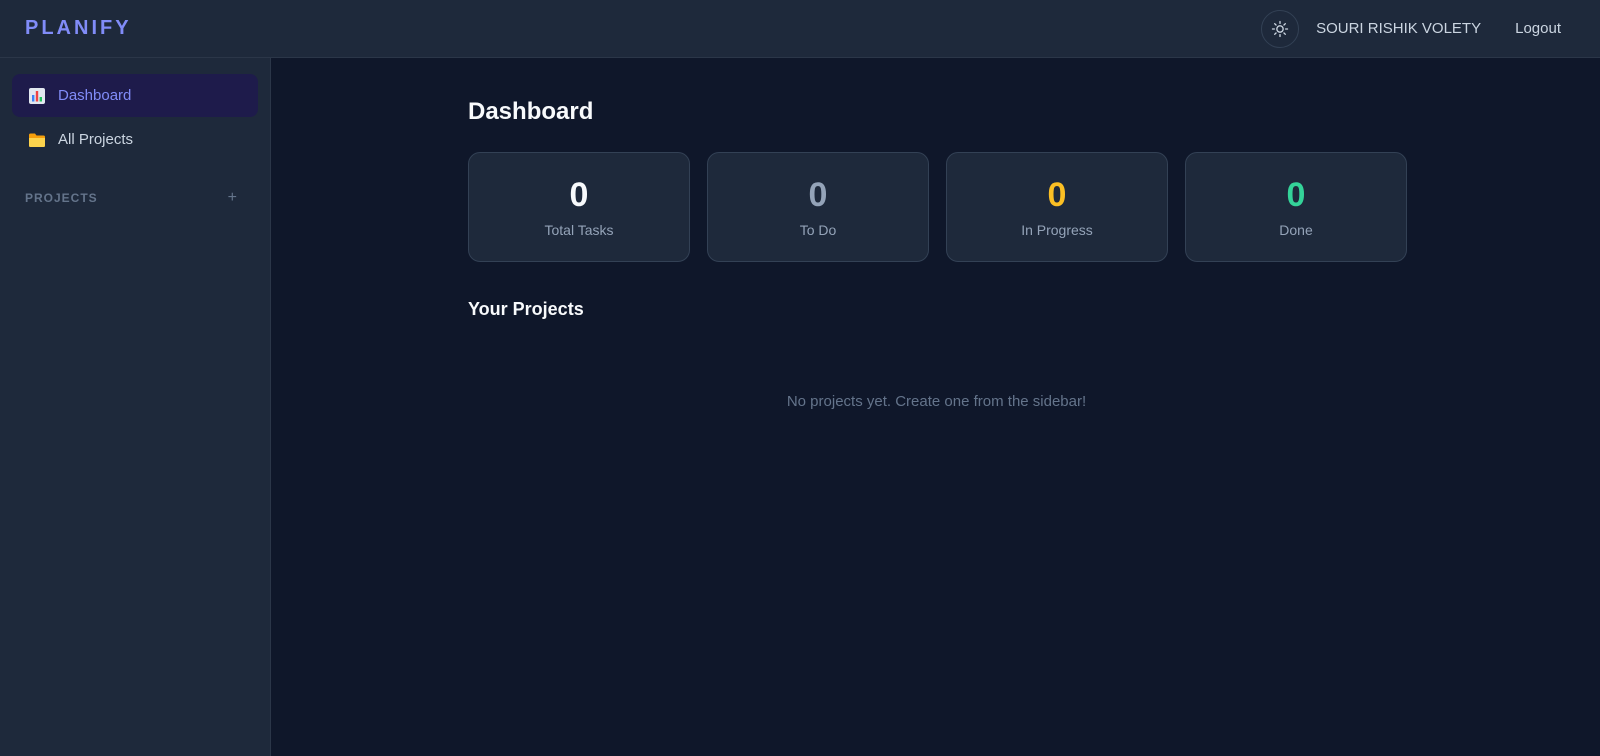 This screenshot has width=1600, height=756. What do you see at coordinates (1296, 230) in the screenshot?
I see `stat-label: Done` at bounding box center [1296, 230].